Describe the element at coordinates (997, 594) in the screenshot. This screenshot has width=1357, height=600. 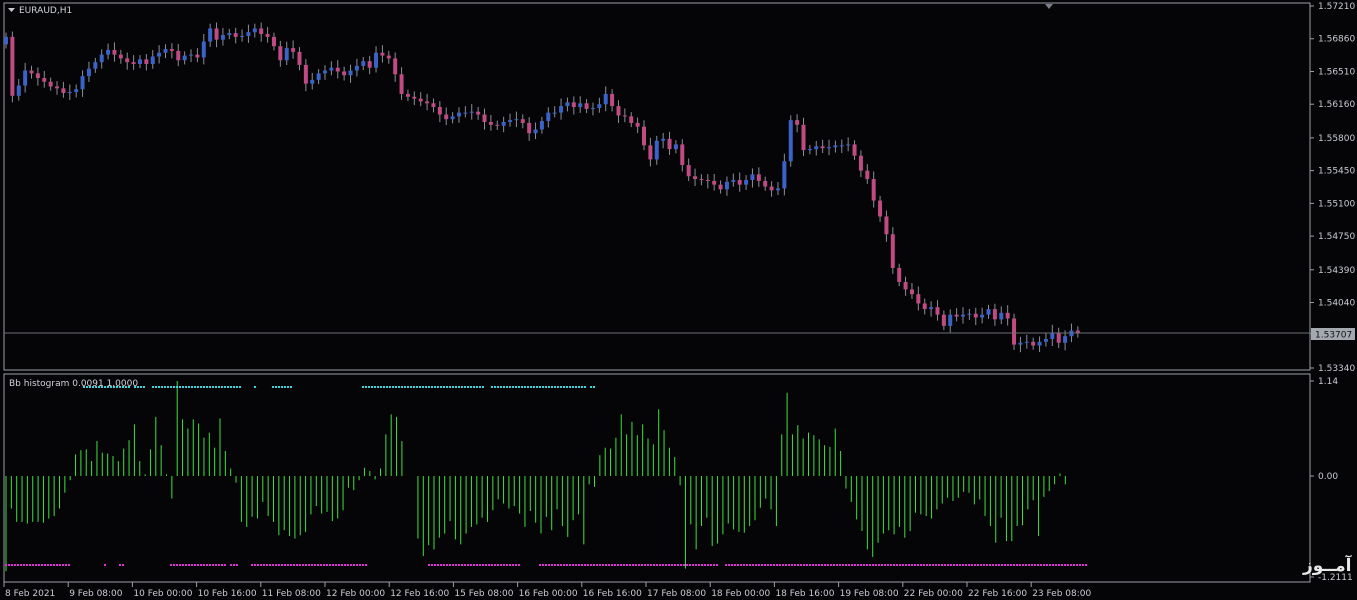
I see `time-tick-label: 22 Feb 16:00` at that location.